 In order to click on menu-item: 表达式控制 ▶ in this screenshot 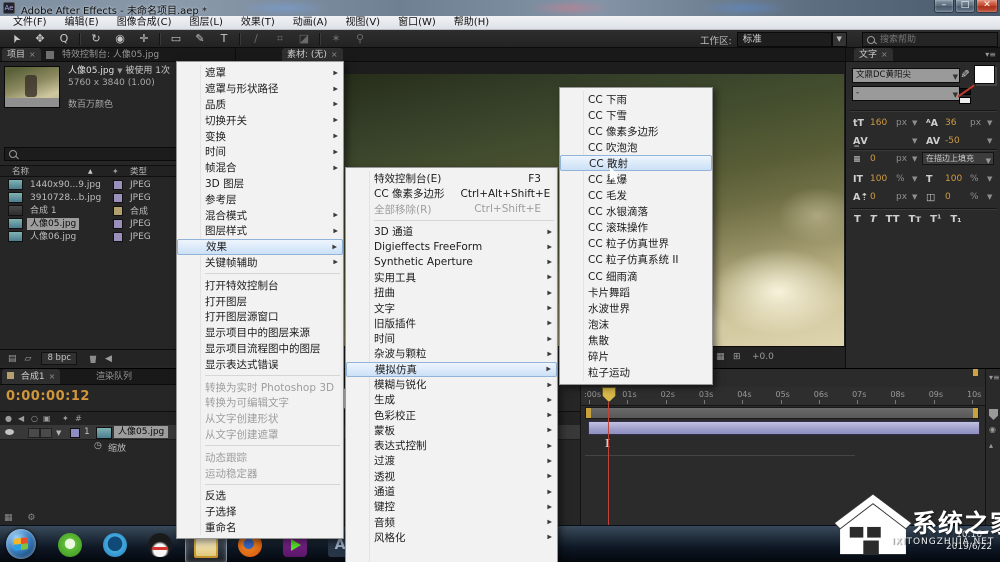, I will do `click(451, 445)`.